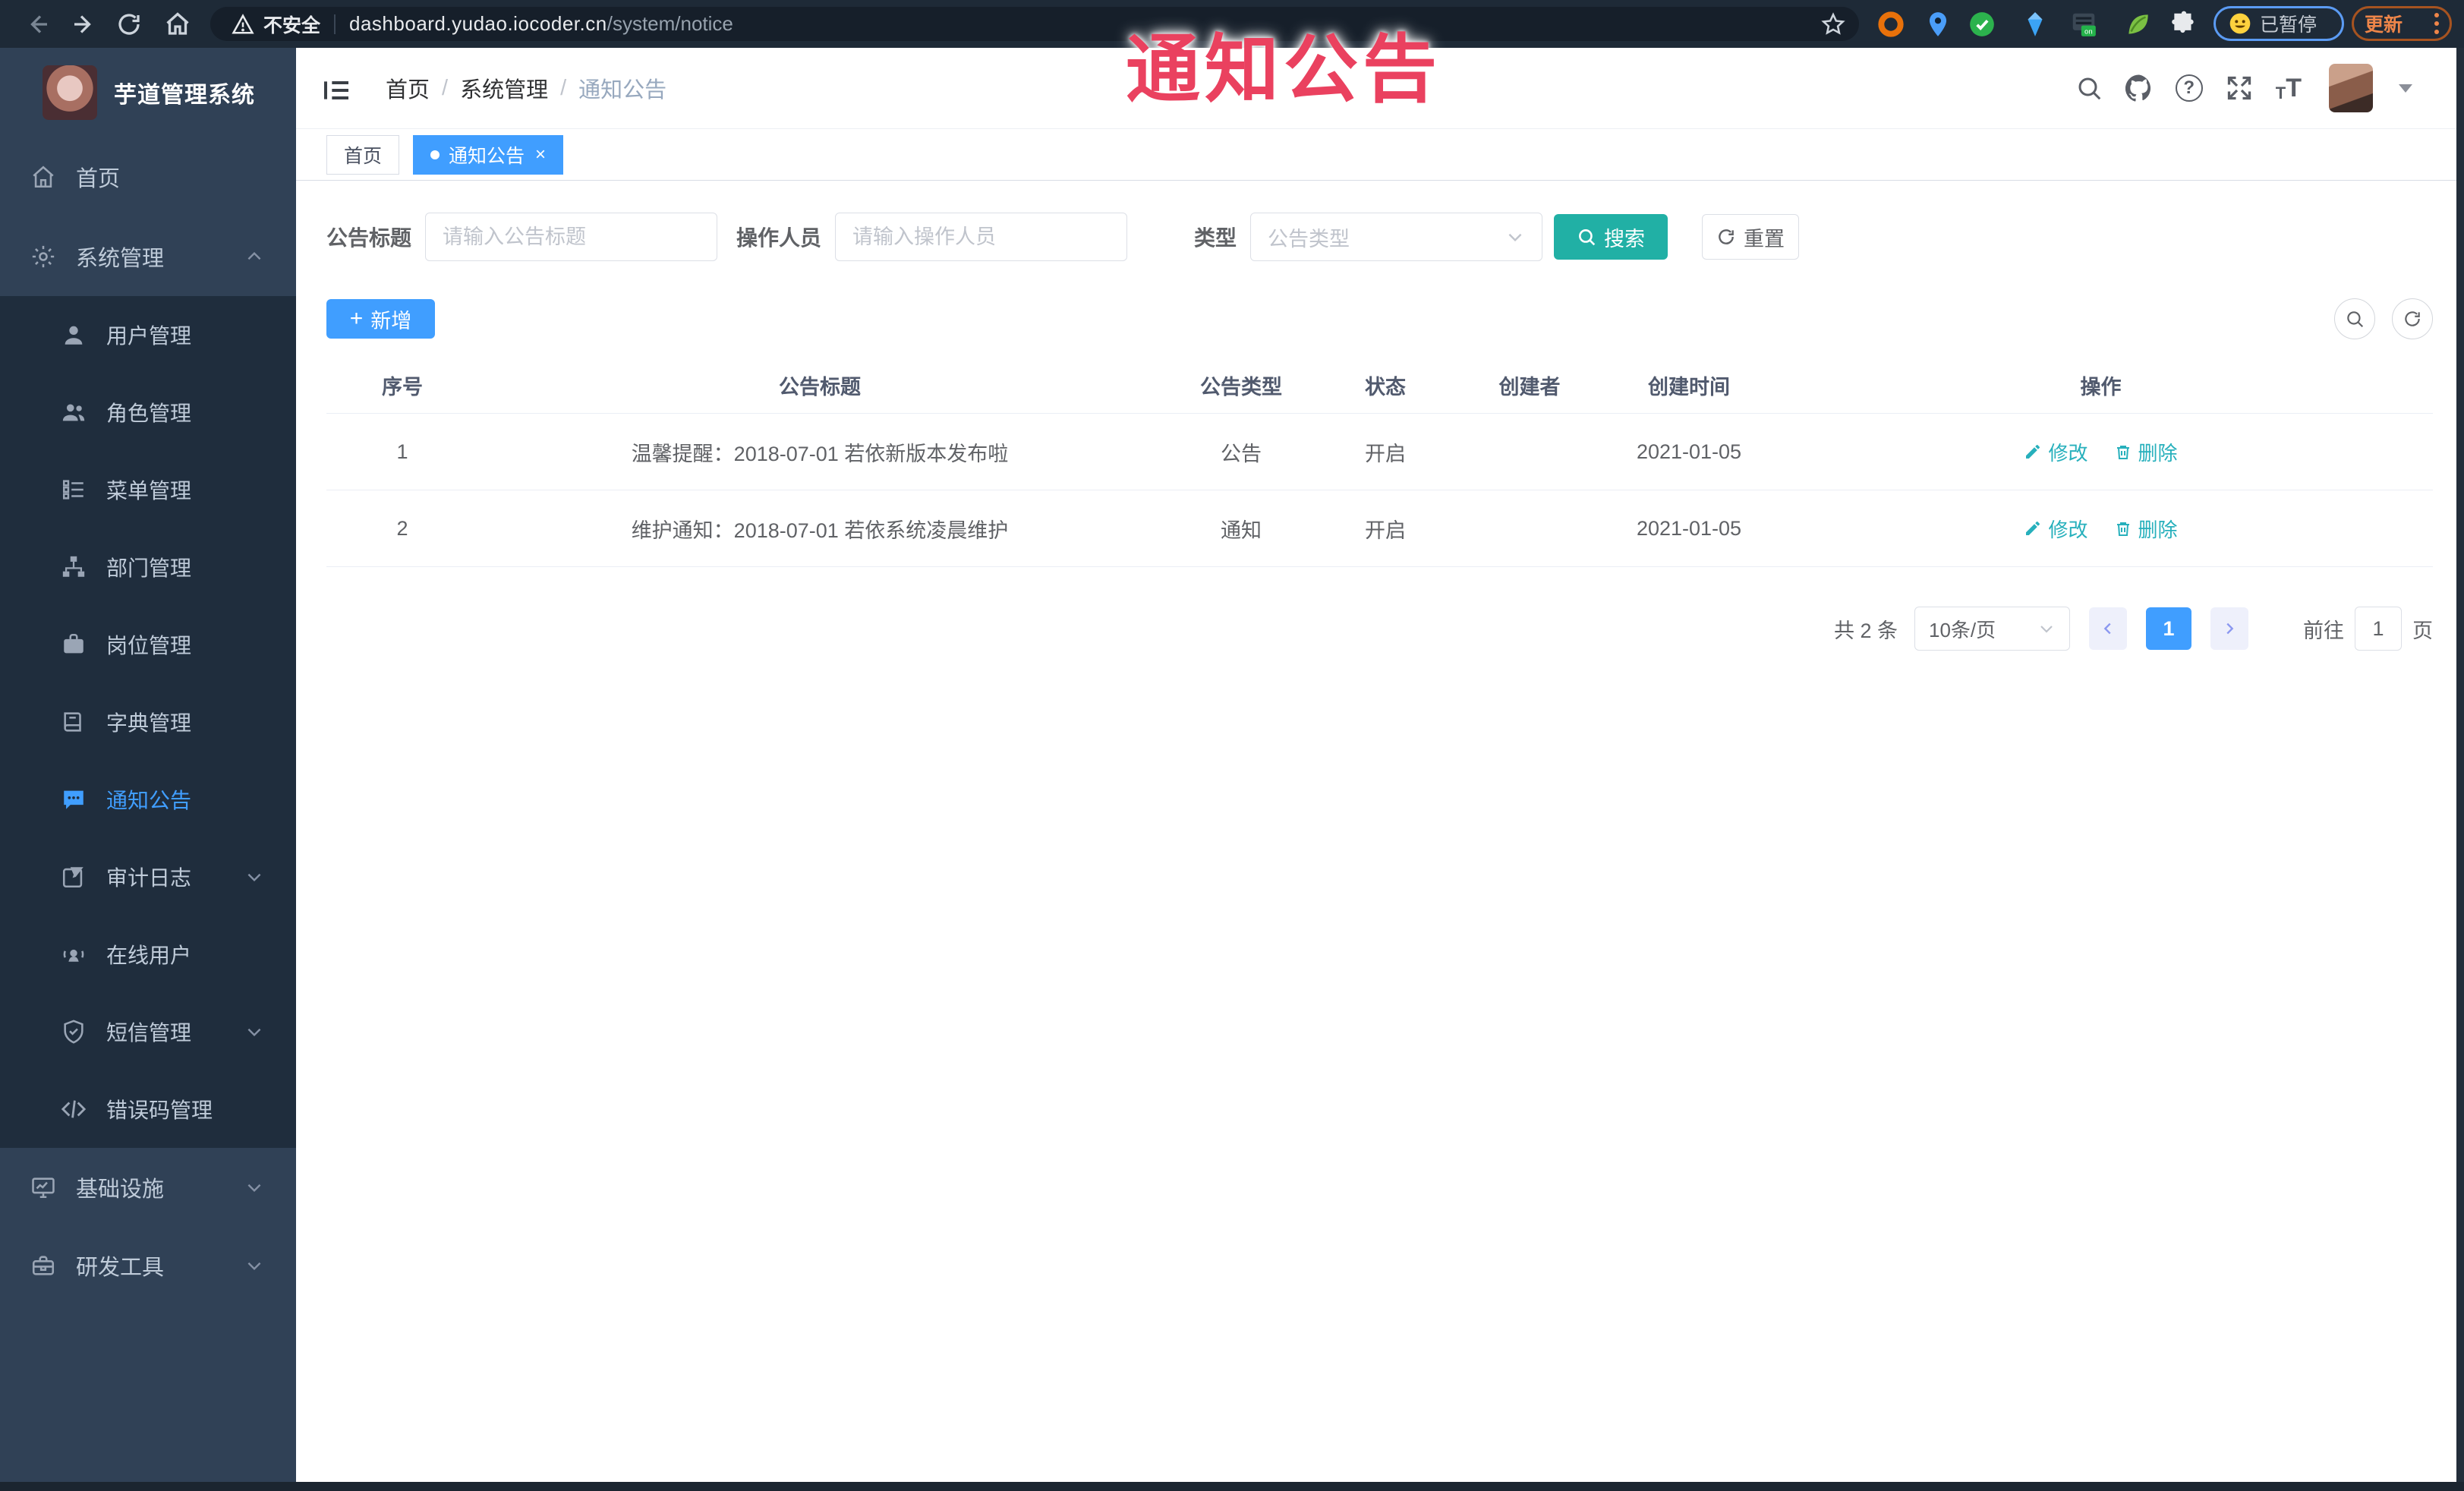 Image resolution: width=2464 pixels, height=1491 pixels. What do you see at coordinates (1726, 237) in the screenshot?
I see `refresh-icon` at bounding box center [1726, 237].